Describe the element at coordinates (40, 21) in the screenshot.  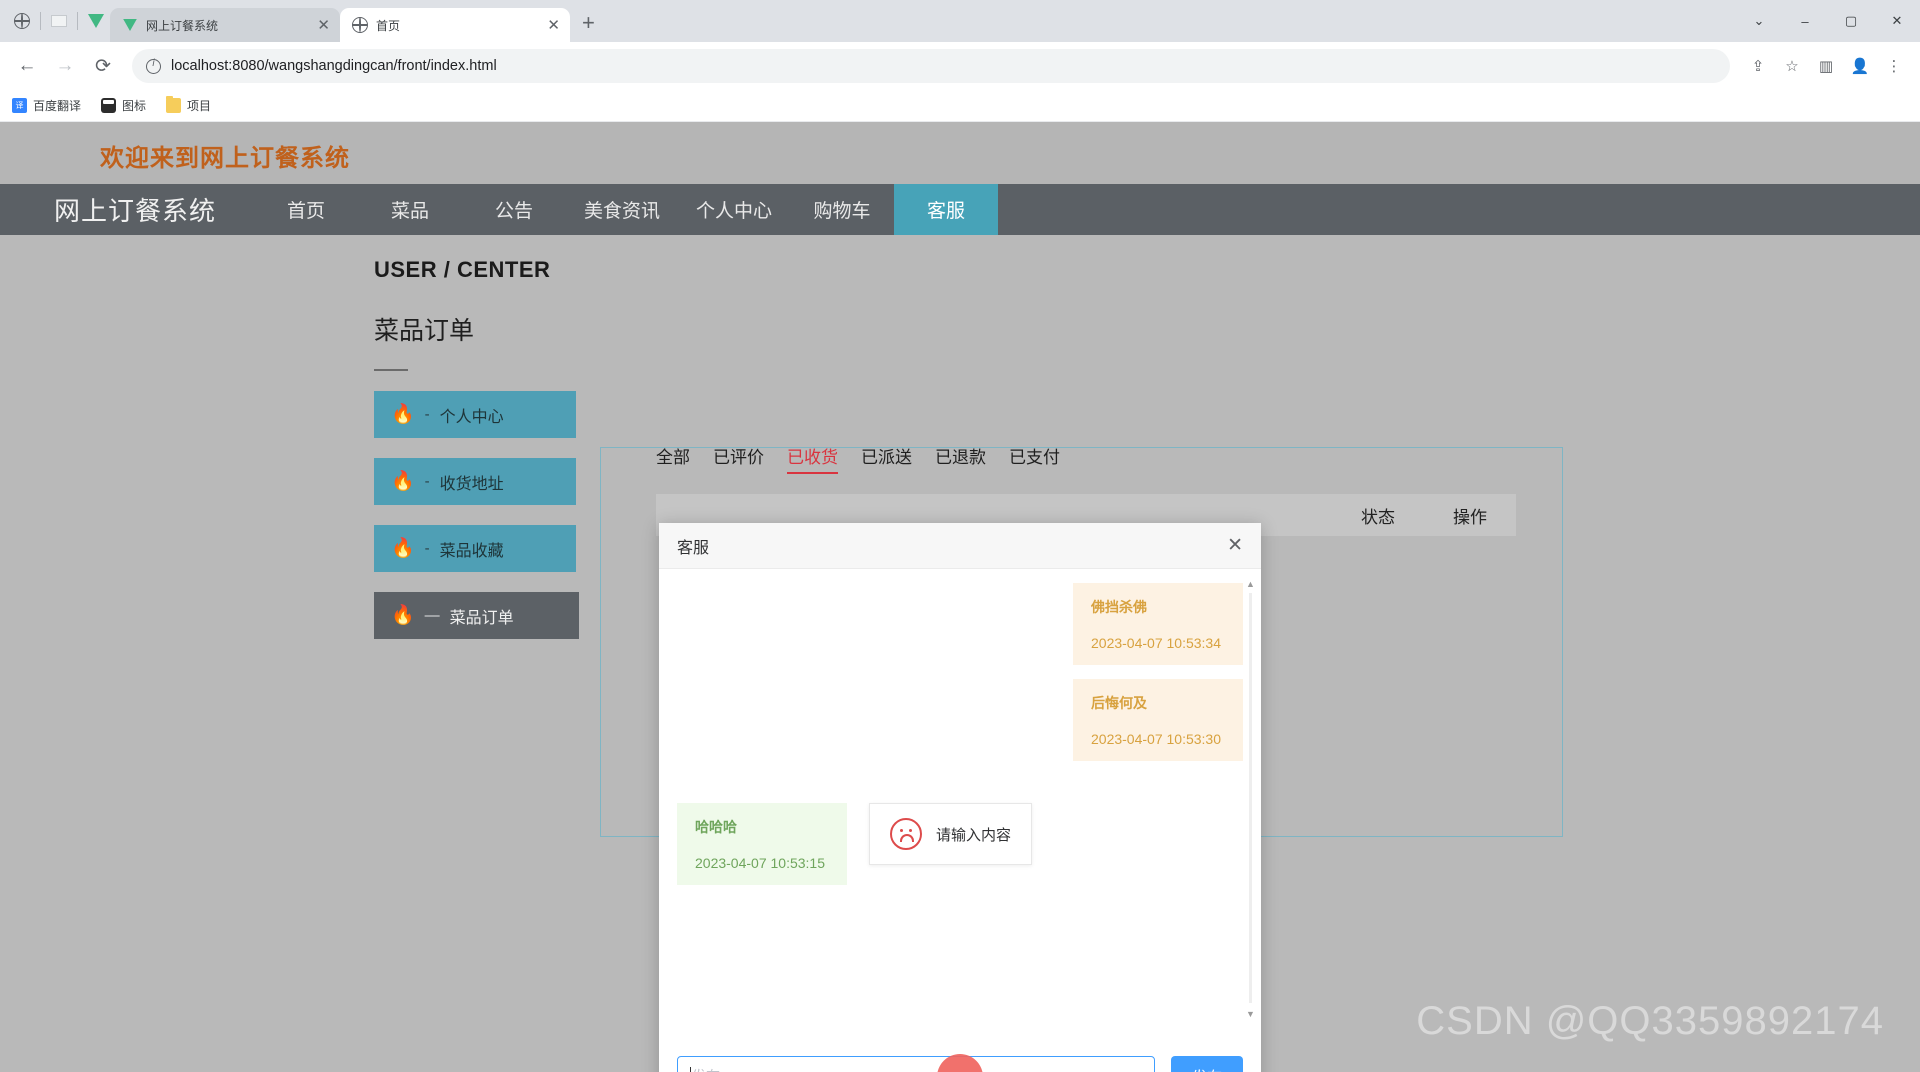
I see `divider` at that location.